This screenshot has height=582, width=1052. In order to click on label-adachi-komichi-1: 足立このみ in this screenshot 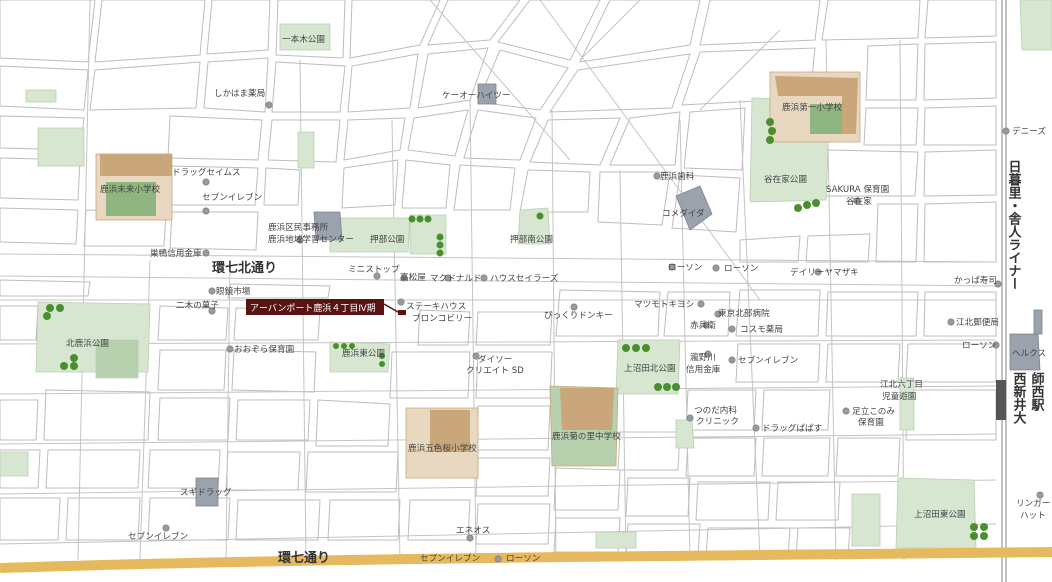, I will do `click(873, 411)`.